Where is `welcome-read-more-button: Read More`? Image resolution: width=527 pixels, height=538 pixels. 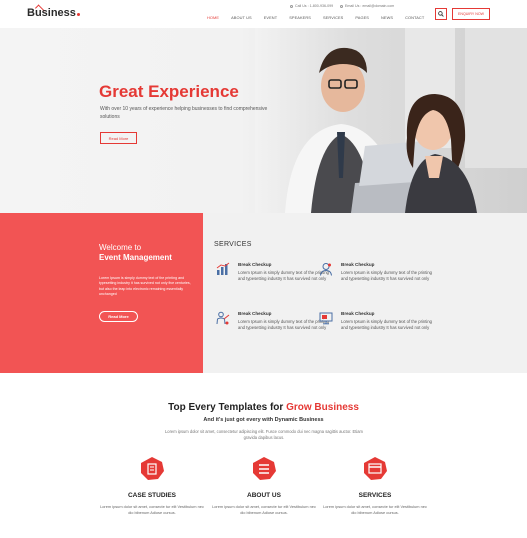
welcome-read-more-button: Read More is located at coordinates (118, 316).